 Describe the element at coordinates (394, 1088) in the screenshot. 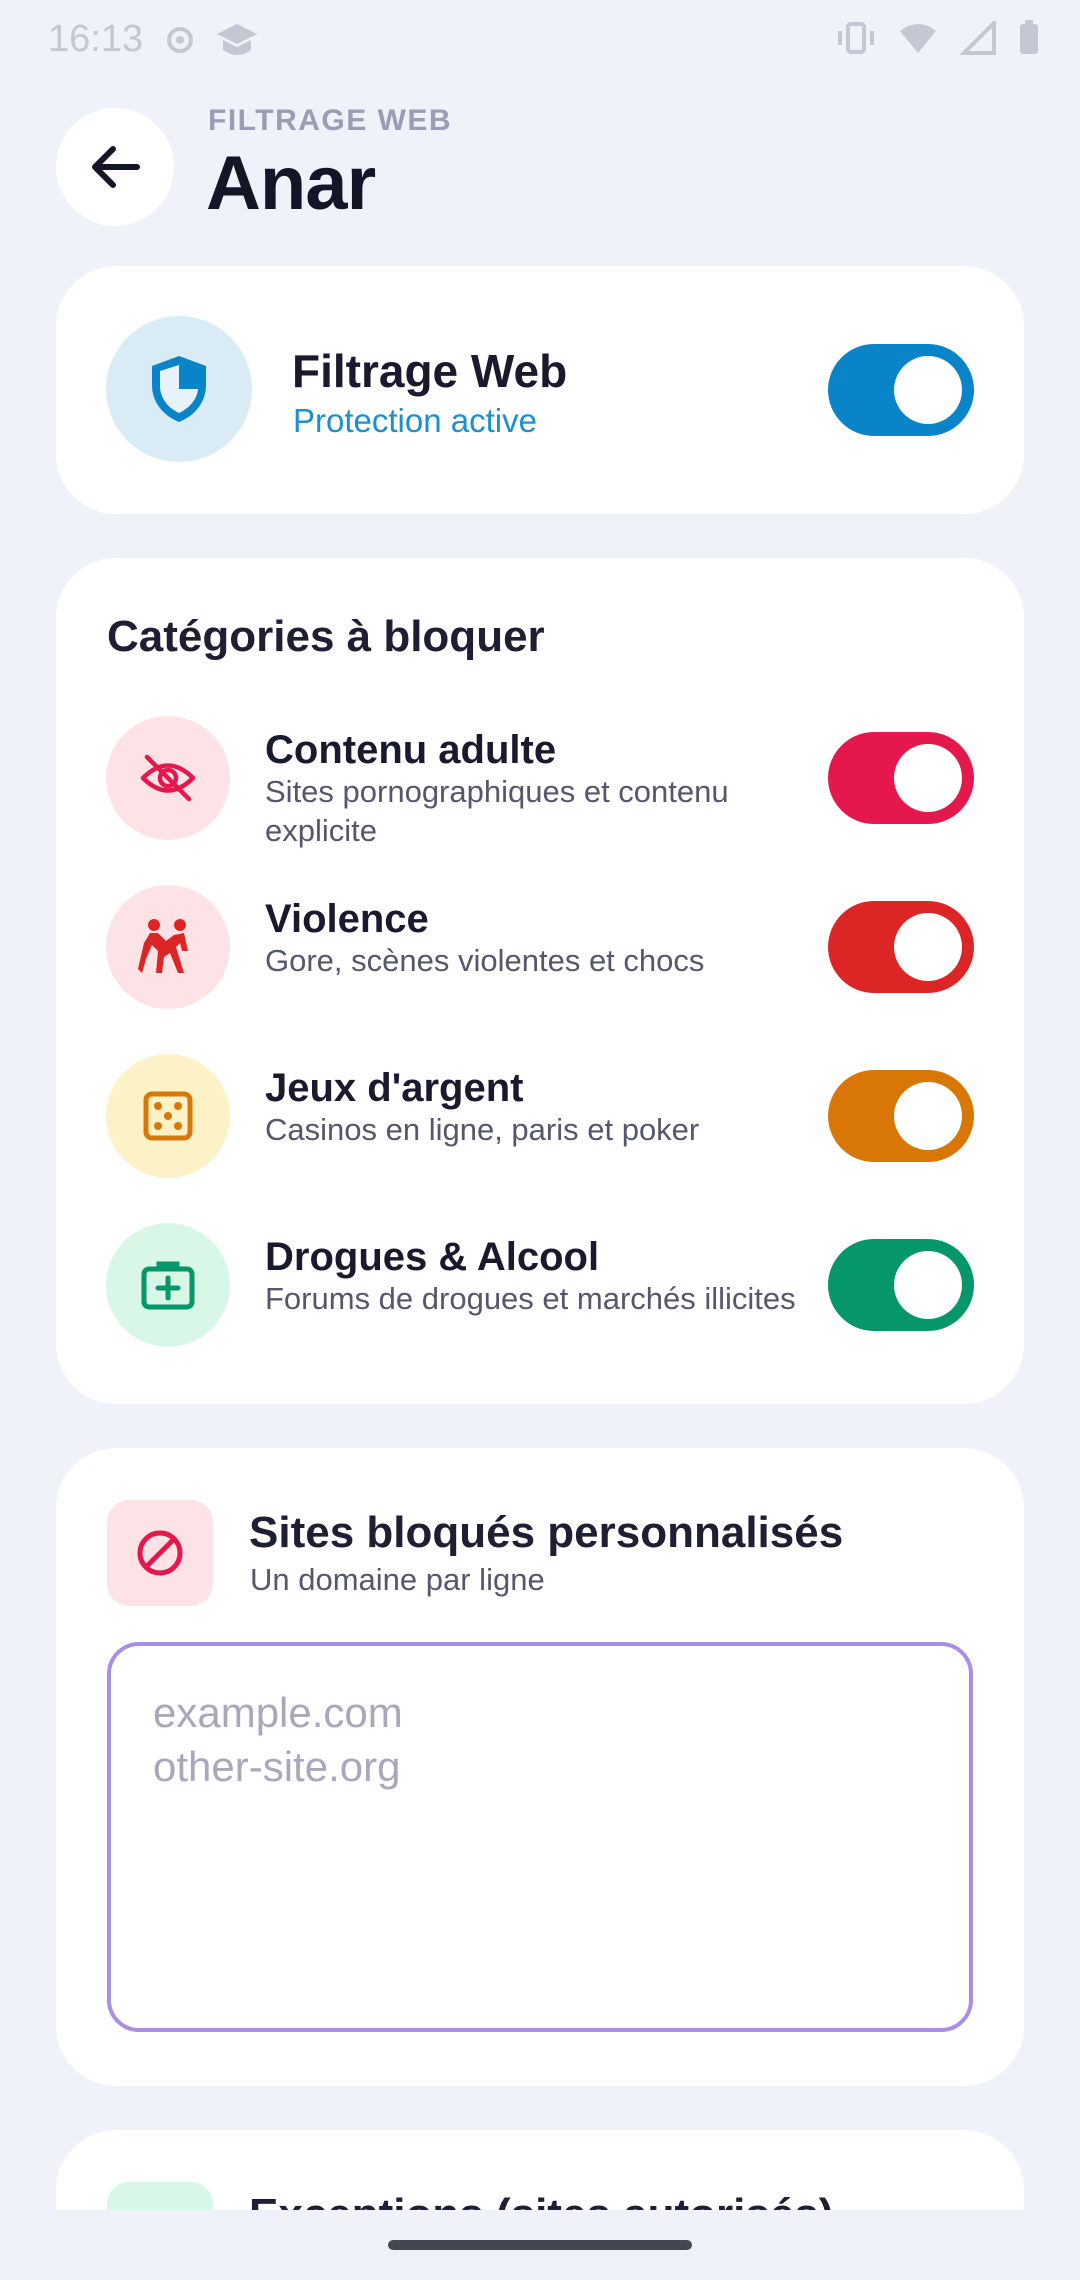

I see `category-name: Jeux d'argent` at that location.